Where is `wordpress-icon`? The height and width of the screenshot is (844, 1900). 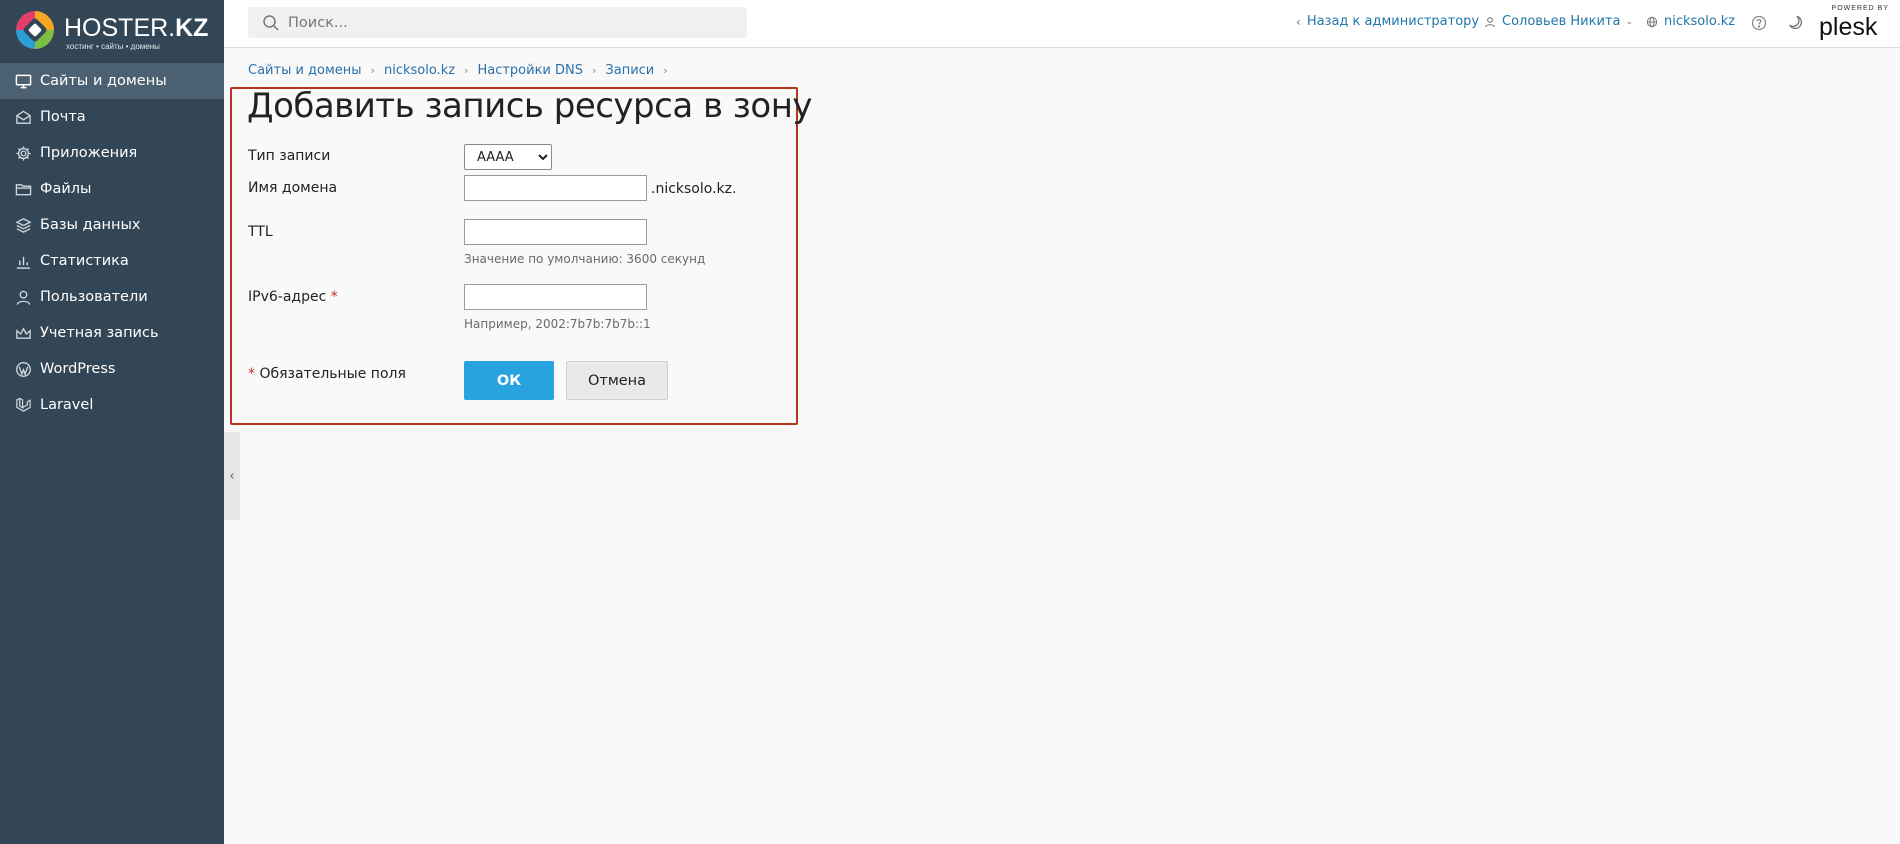 wordpress-icon is located at coordinates (23, 369).